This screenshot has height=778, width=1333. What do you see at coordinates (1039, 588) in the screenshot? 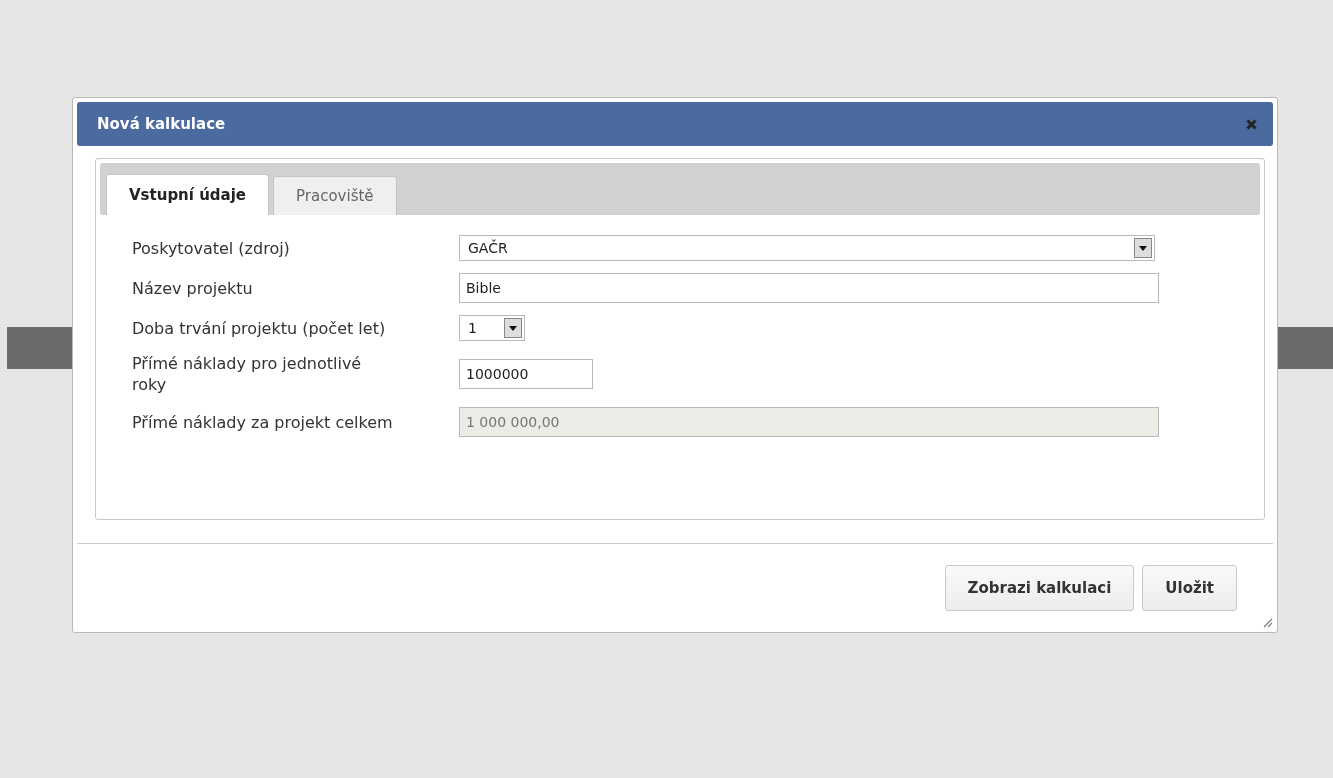
I see `dialog-button: Zobrazi kalkulaci` at bounding box center [1039, 588].